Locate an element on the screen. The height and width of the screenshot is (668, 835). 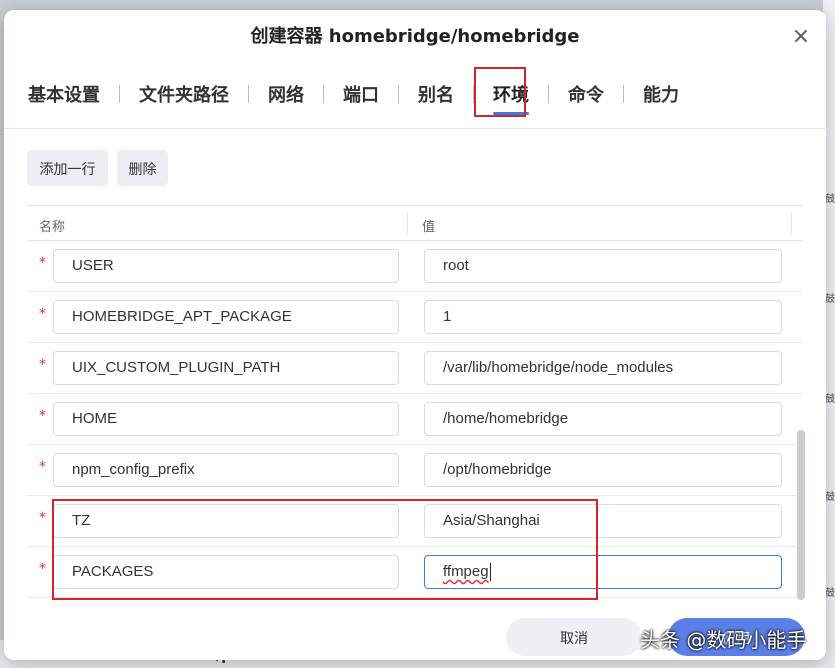
tab-highlight-annotation is located at coordinates (500, 92).